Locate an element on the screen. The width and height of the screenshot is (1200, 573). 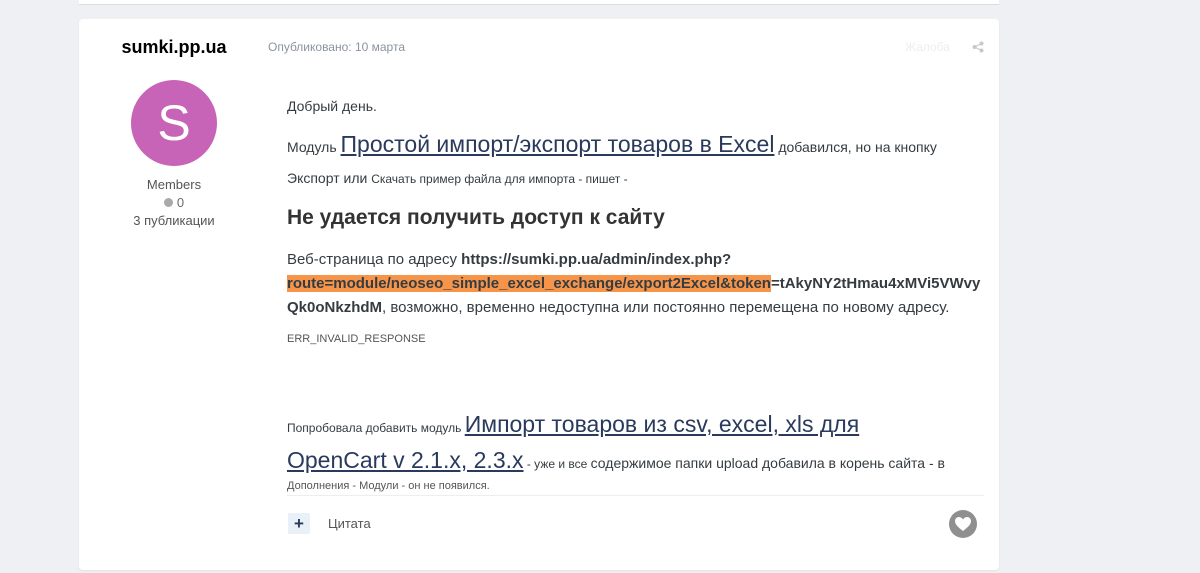
url-part-1: https://sumki.pp.ua/admin/index.php? is located at coordinates (596, 259).